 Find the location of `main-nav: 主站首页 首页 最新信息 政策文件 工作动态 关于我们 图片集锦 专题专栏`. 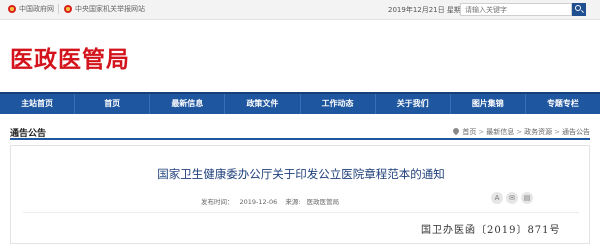

main-nav: 主站首页 首页 最新信息 政策文件 工作动态 关于我们 图片集锦 专题专栏 is located at coordinates (300, 103).